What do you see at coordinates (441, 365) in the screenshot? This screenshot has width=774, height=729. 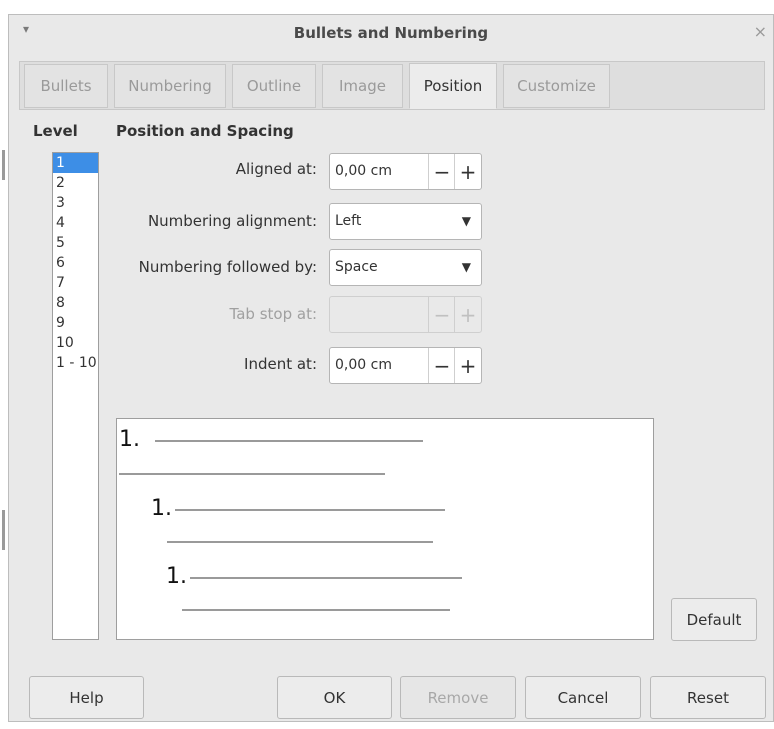 I see `indent-at-decrement-button: −` at bounding box center [441, 365].